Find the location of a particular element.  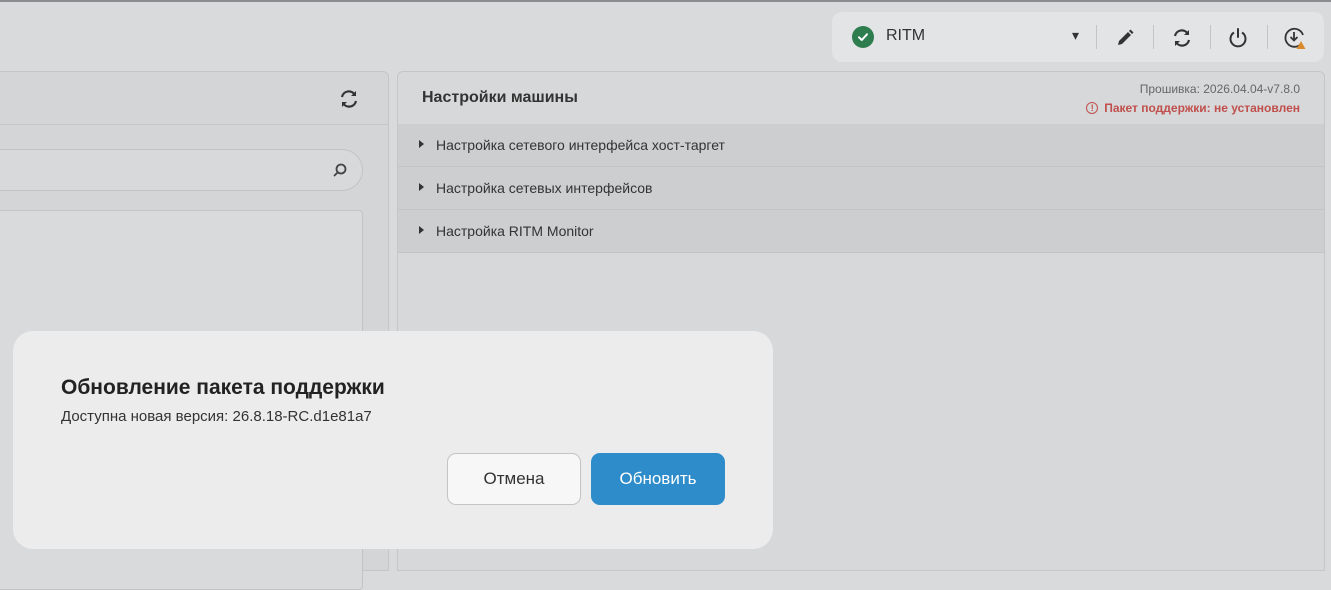

check-circle-icon is located at coordinates (863, 37).